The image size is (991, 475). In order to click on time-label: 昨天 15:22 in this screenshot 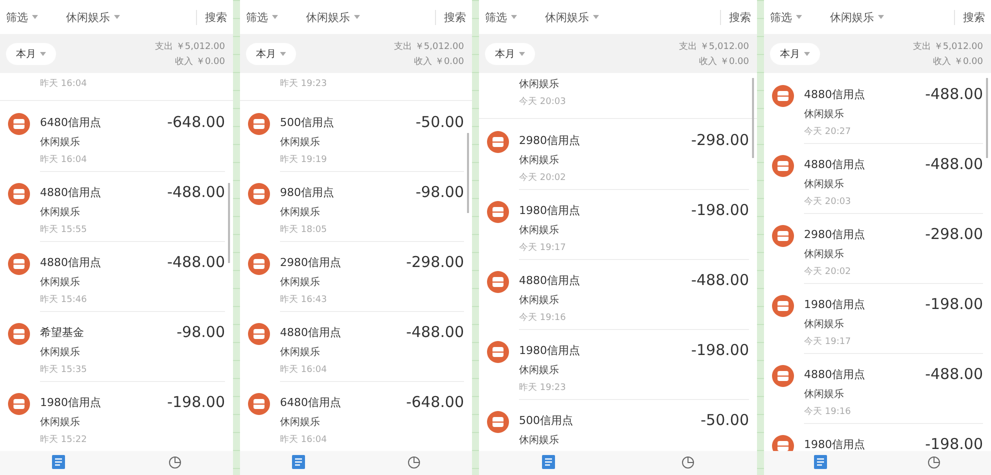, I will do `click(64, 440)`.